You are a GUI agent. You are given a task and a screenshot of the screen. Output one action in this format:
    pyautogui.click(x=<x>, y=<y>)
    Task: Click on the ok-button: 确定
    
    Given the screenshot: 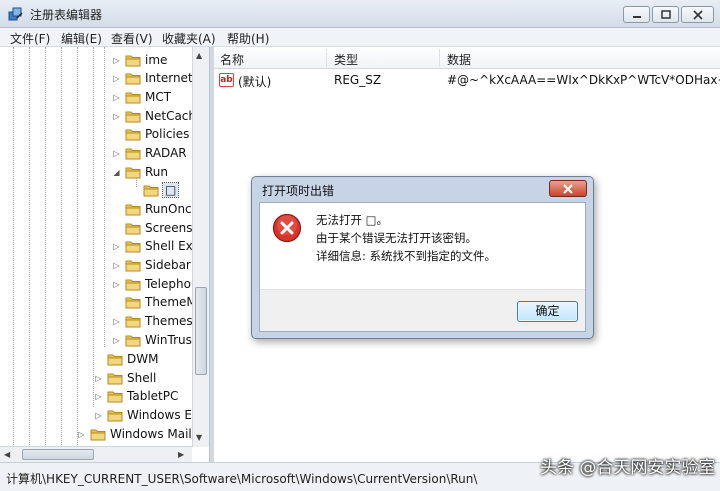 What is the action you would take?
    pyautogui.click(x=547, y=311)
    